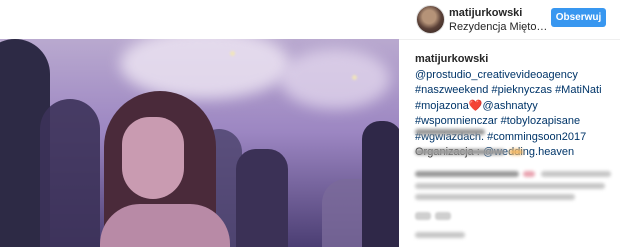  What do you see at coordinates (430, 19) in the screenshot?
I see `avatar` at bounding box center [430, 19].